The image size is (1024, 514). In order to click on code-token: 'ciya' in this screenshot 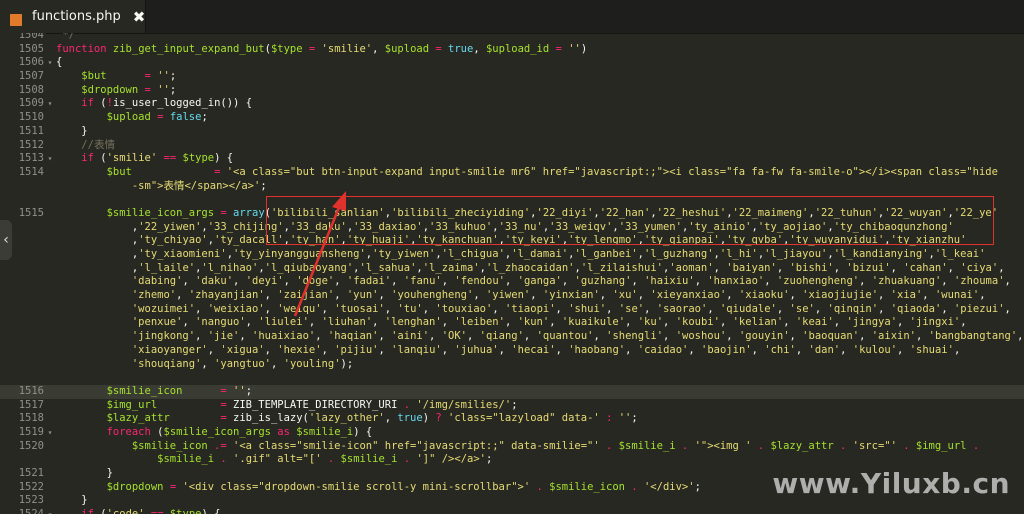, I will do `click(979, 267)`.